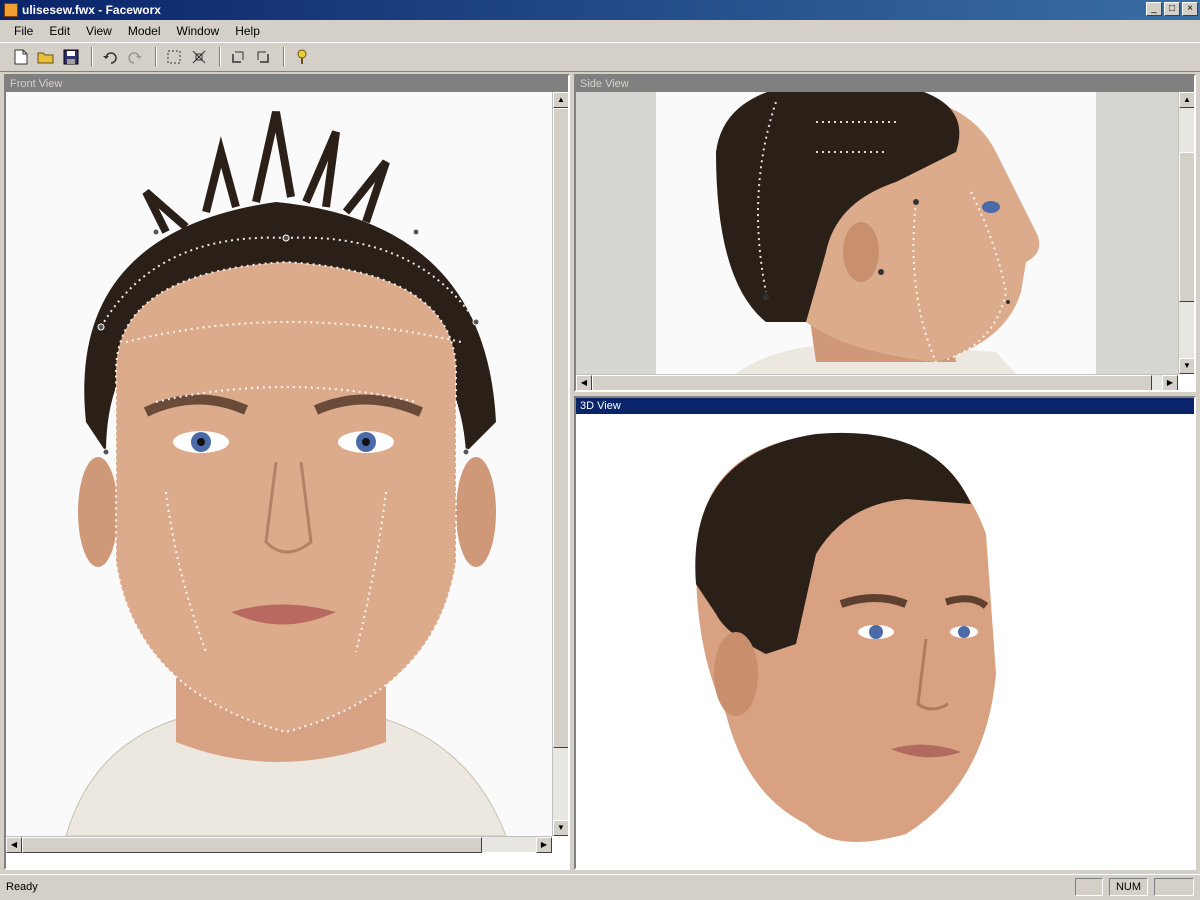 This screenshot has width=1200, height=900. I want to click on save-icon, so click(71, 57).